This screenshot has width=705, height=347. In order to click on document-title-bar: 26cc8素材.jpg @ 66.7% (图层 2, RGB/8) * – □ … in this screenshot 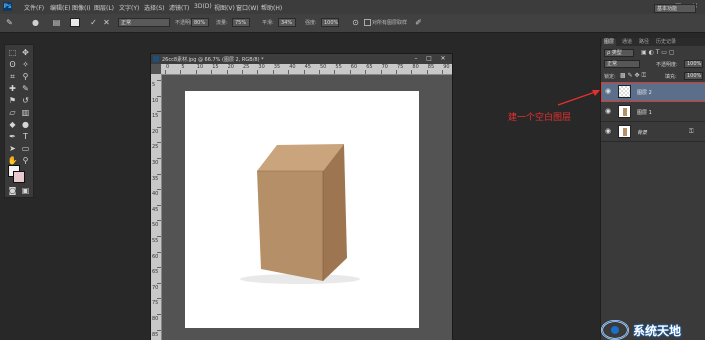, I will do `click(301, 59)`.